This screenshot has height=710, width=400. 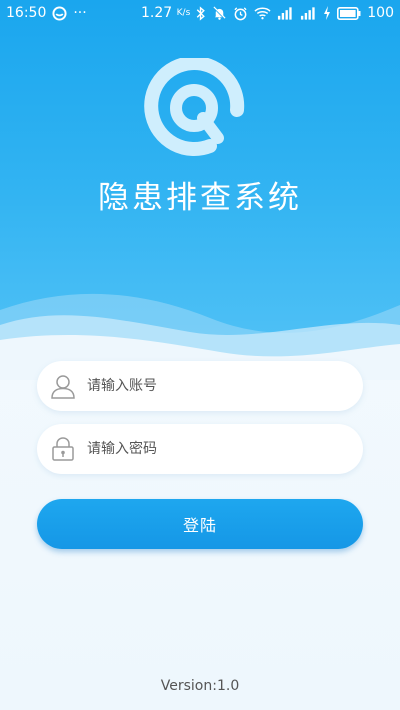 What do you see at coordinates (212, 386) in the screenshot?
I see `account-input` at bounding box center [212, 386].